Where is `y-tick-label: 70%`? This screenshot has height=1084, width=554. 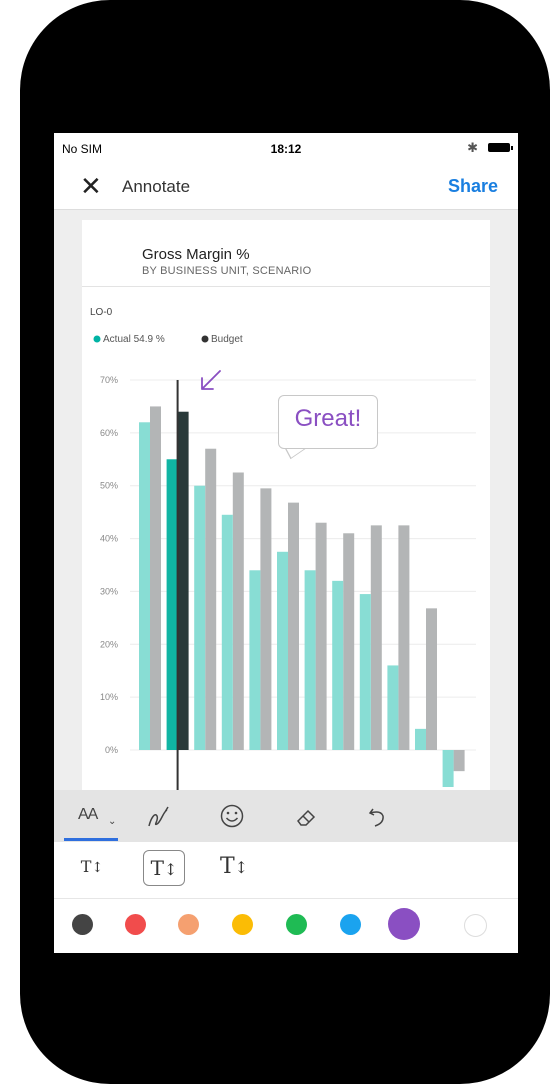
y-tick-label: 70% is located at coordinates (109, 380).